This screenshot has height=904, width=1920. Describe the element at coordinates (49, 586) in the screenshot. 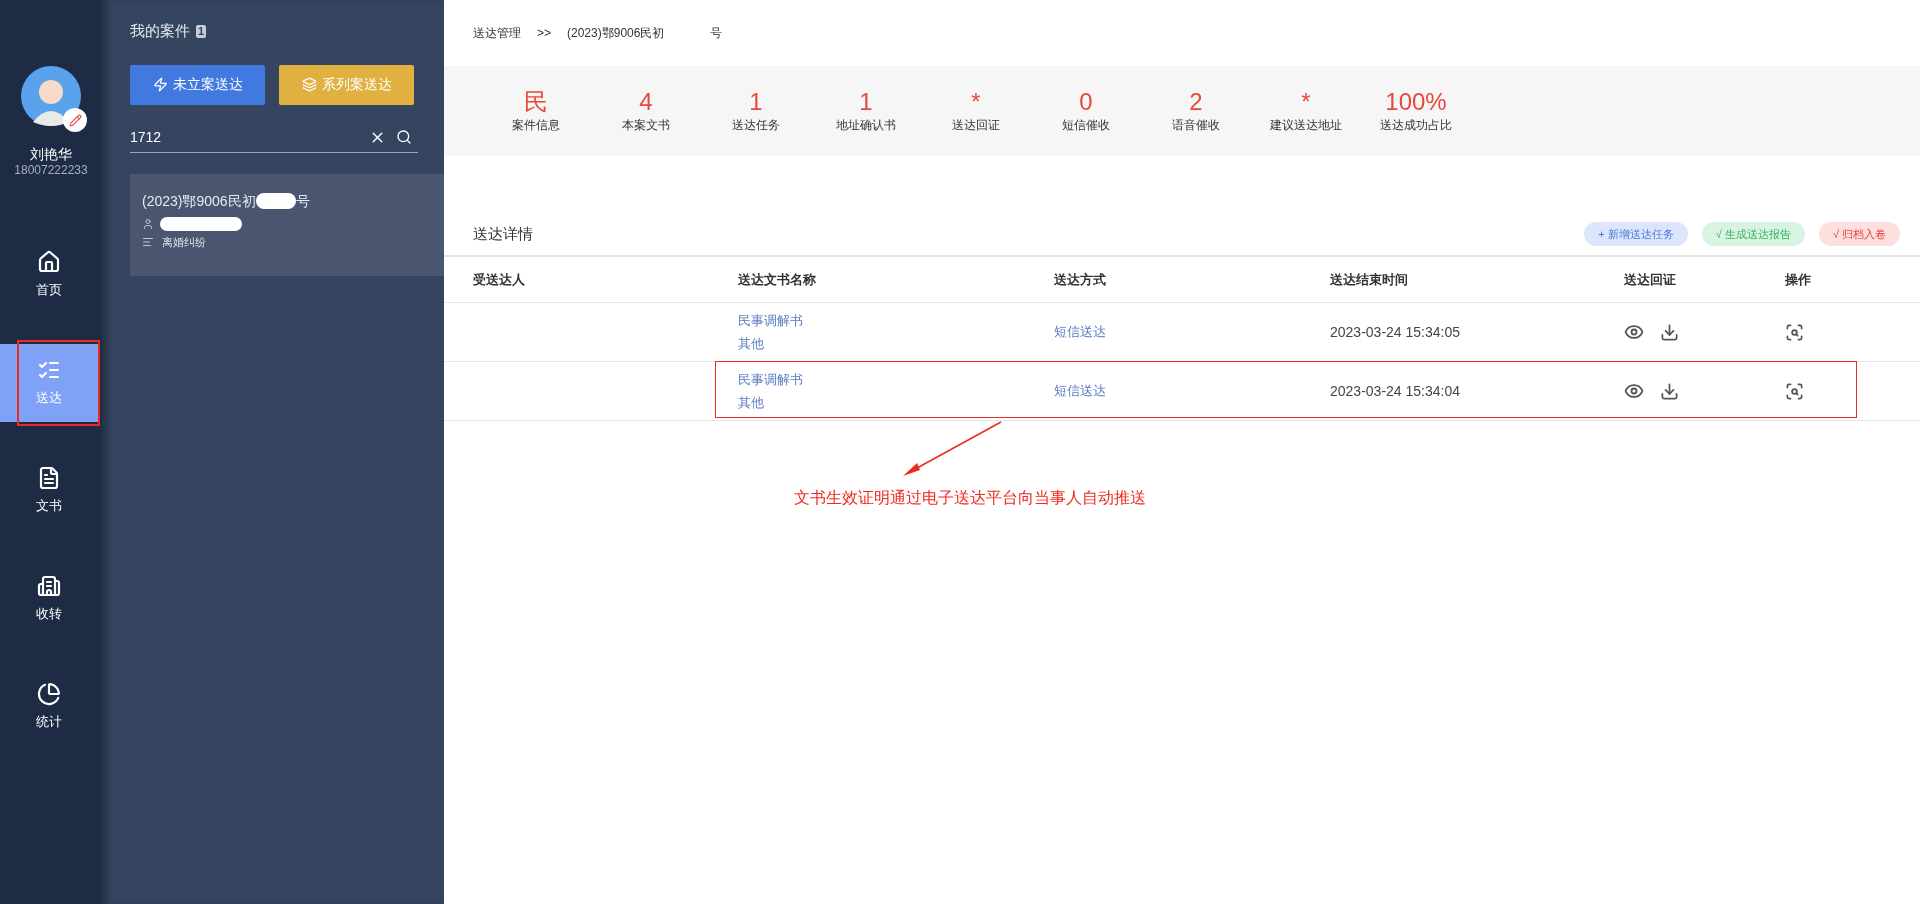

I see `building-icon` at that location.